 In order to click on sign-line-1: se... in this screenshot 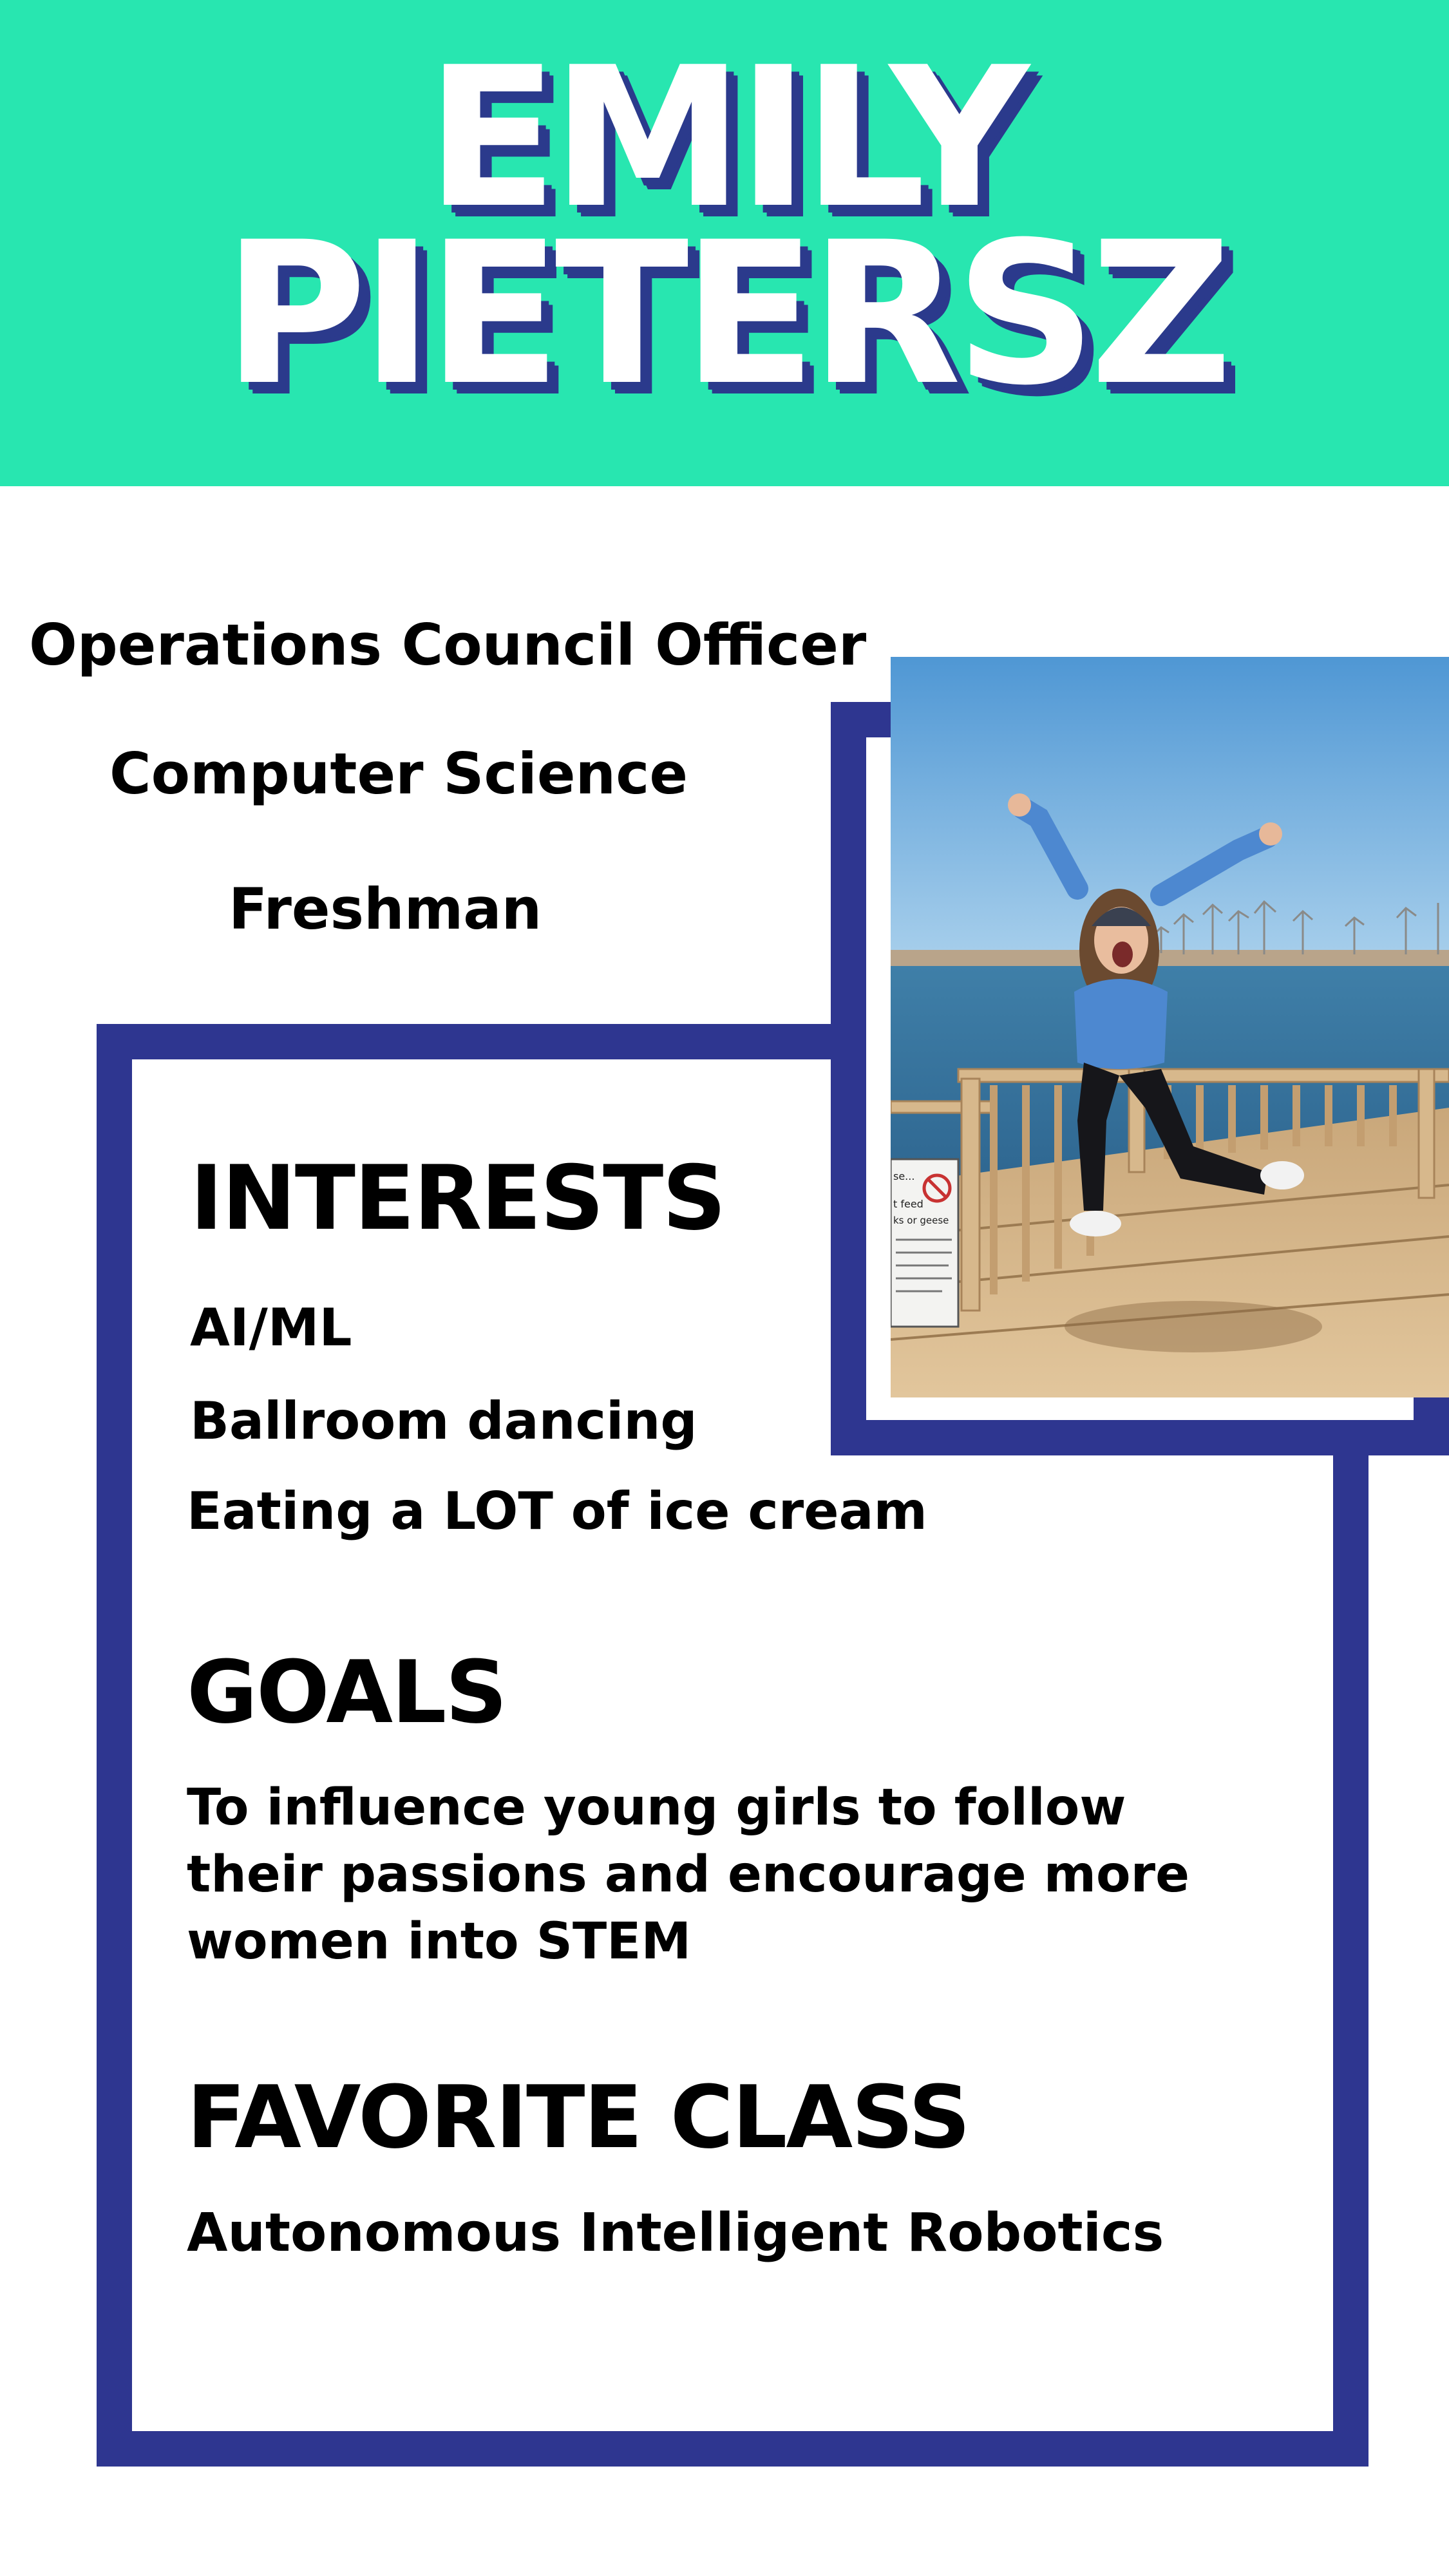, I will do `click(904, 1176)`.